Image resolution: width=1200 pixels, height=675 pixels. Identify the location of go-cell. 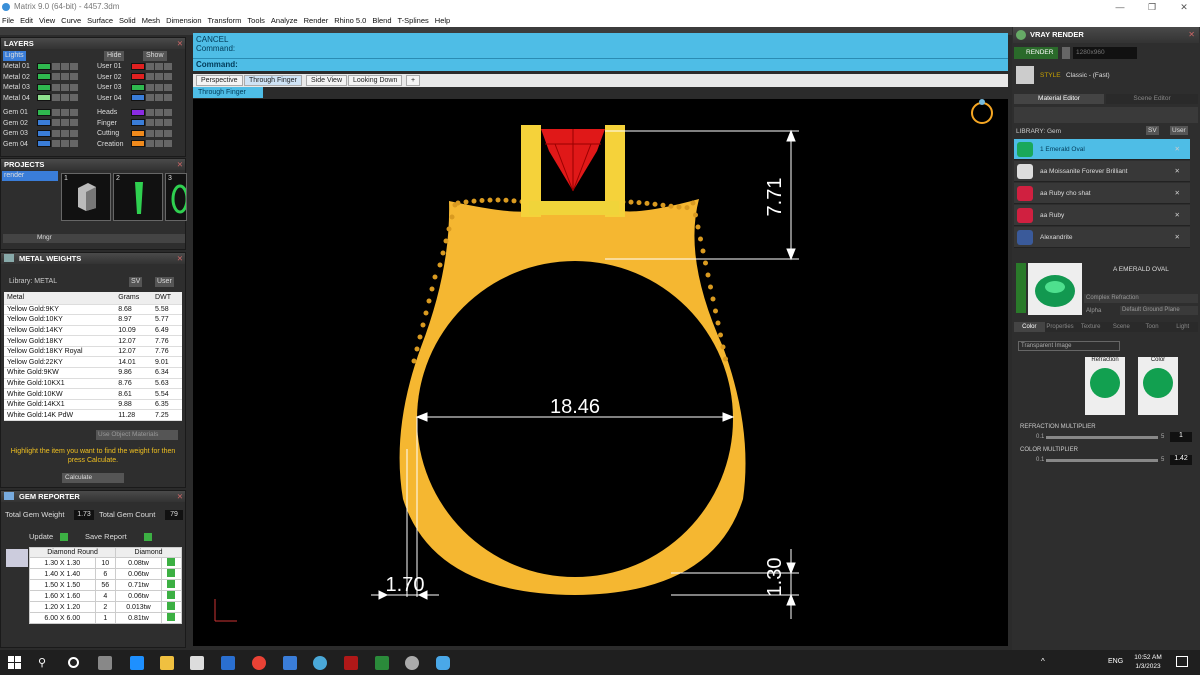
(171, 585).